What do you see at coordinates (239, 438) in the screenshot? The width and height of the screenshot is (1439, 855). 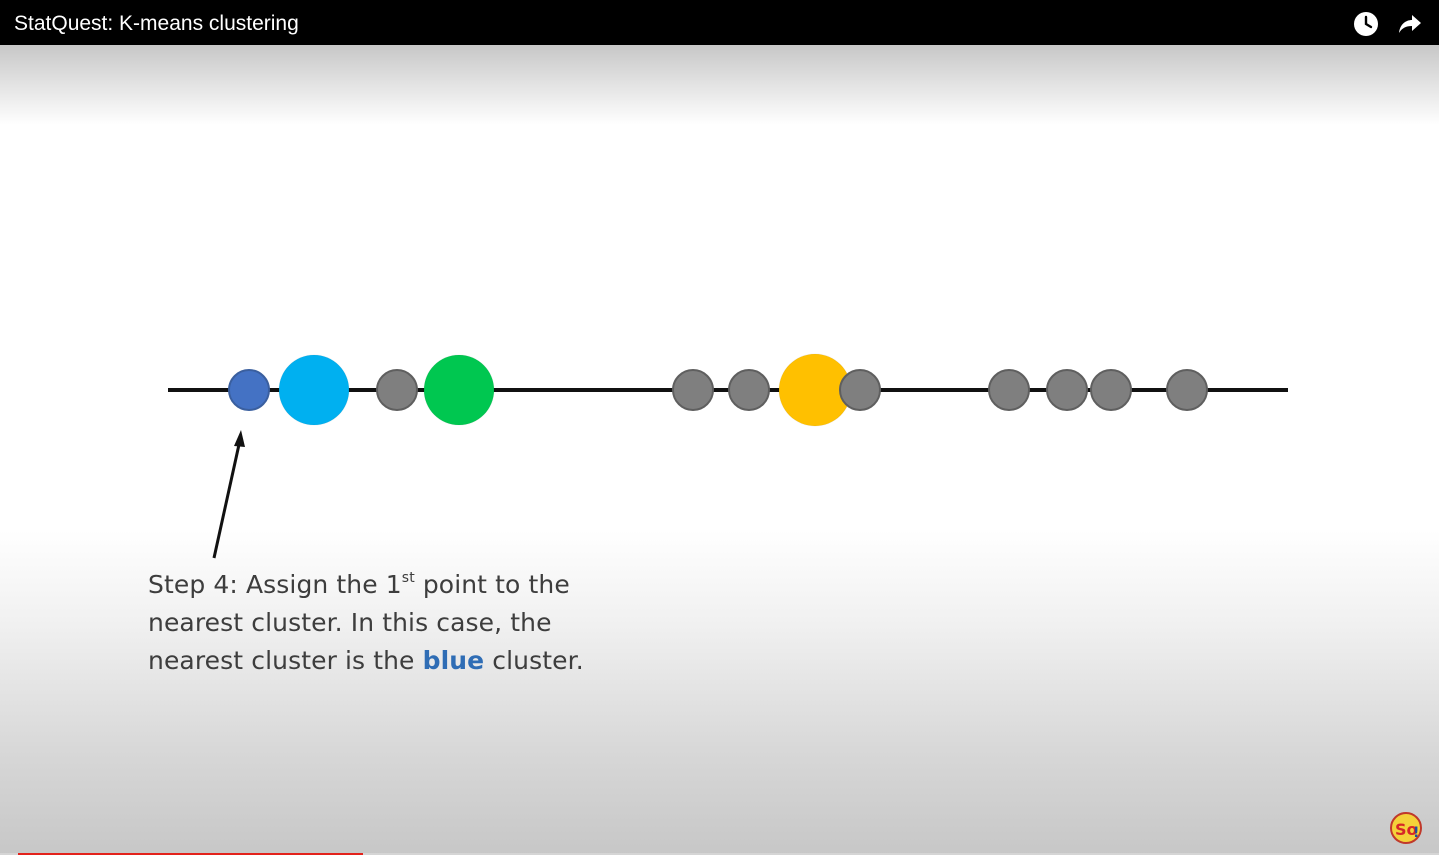 I see `pointer-arrowhead` at bounding box center [239, 438].